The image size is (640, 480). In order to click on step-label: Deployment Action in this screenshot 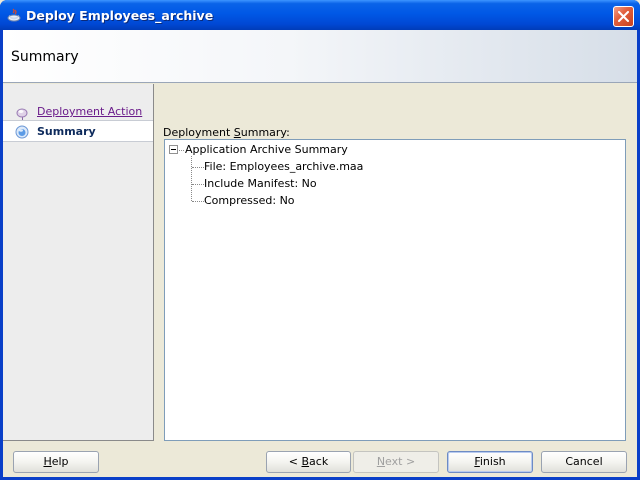, I will do `click(89, 111)`.